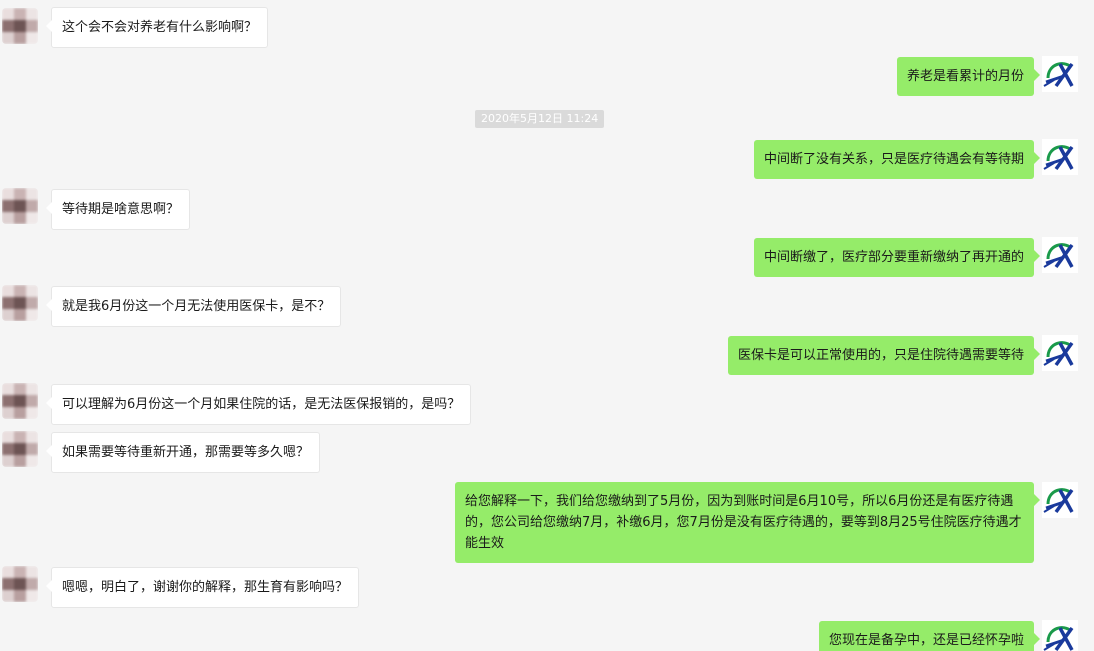 Image resolution: width=1094 pixels, height=651 pixels. Describe the element at coordinates (929, 636) in the screenshot. I see `message-bubble-sent: 您现在是备孕中，还是已经怀孕啦` at that location.